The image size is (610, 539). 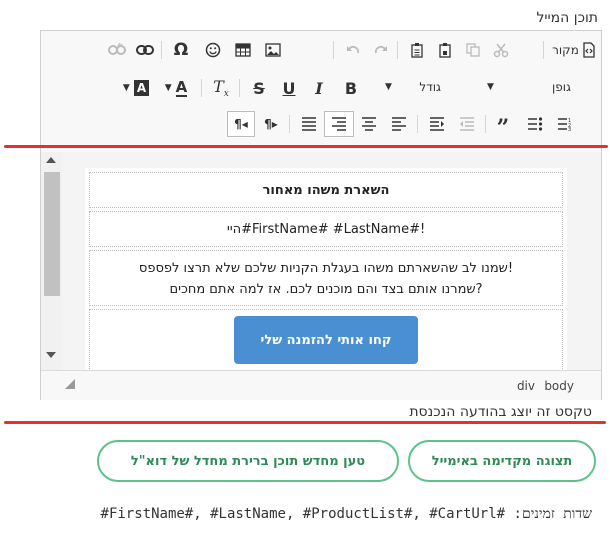 I want to click on email-heading: השארת משהו מאחור, so click(x=326, y=190).